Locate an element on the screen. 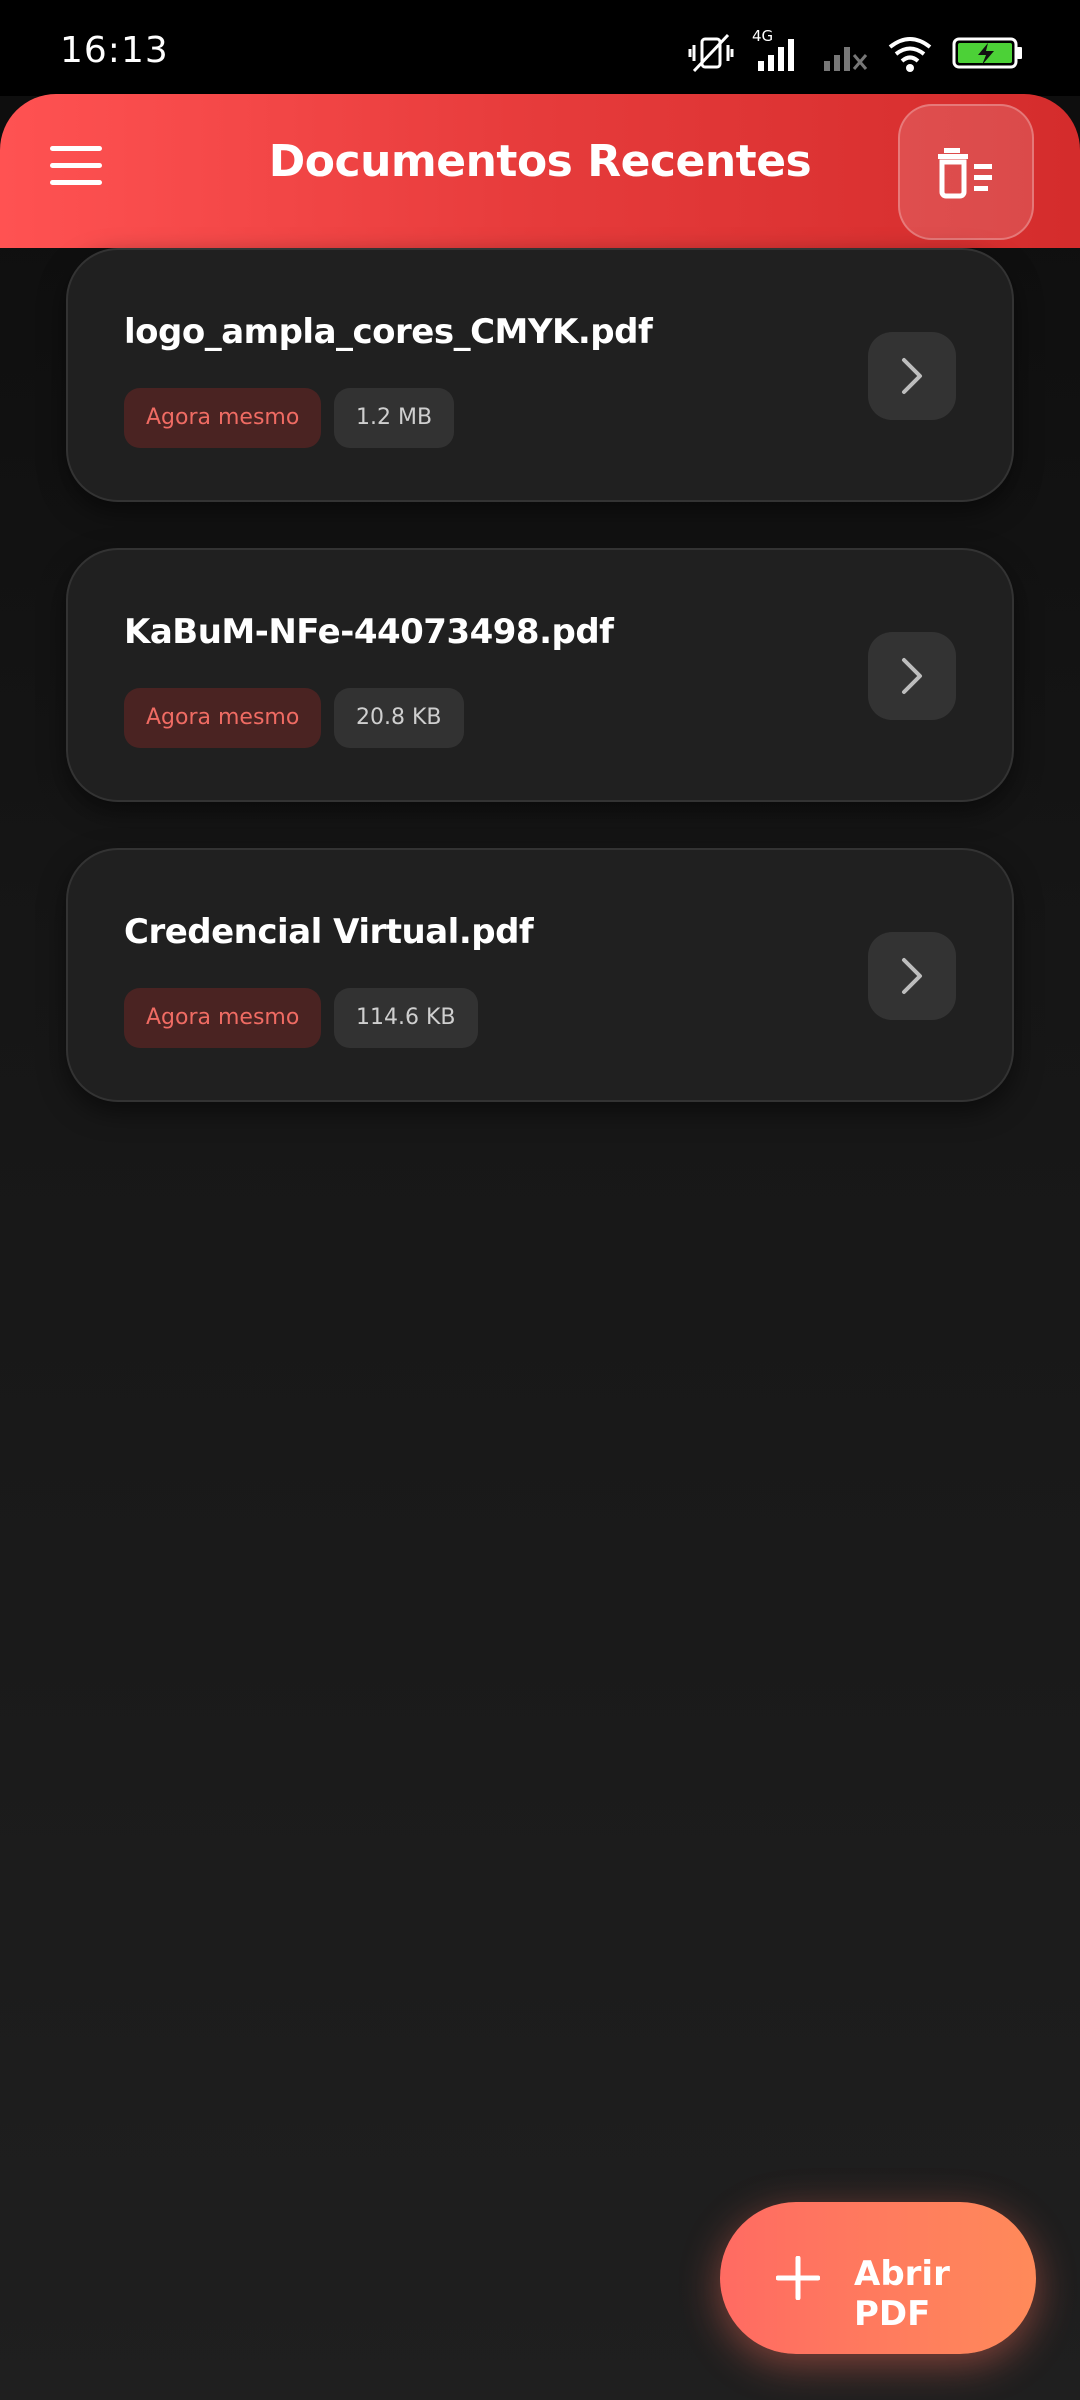 The width and height of the screenshot is (1080, 2400). battery-charging-icon is located at coordinates (987, 53).